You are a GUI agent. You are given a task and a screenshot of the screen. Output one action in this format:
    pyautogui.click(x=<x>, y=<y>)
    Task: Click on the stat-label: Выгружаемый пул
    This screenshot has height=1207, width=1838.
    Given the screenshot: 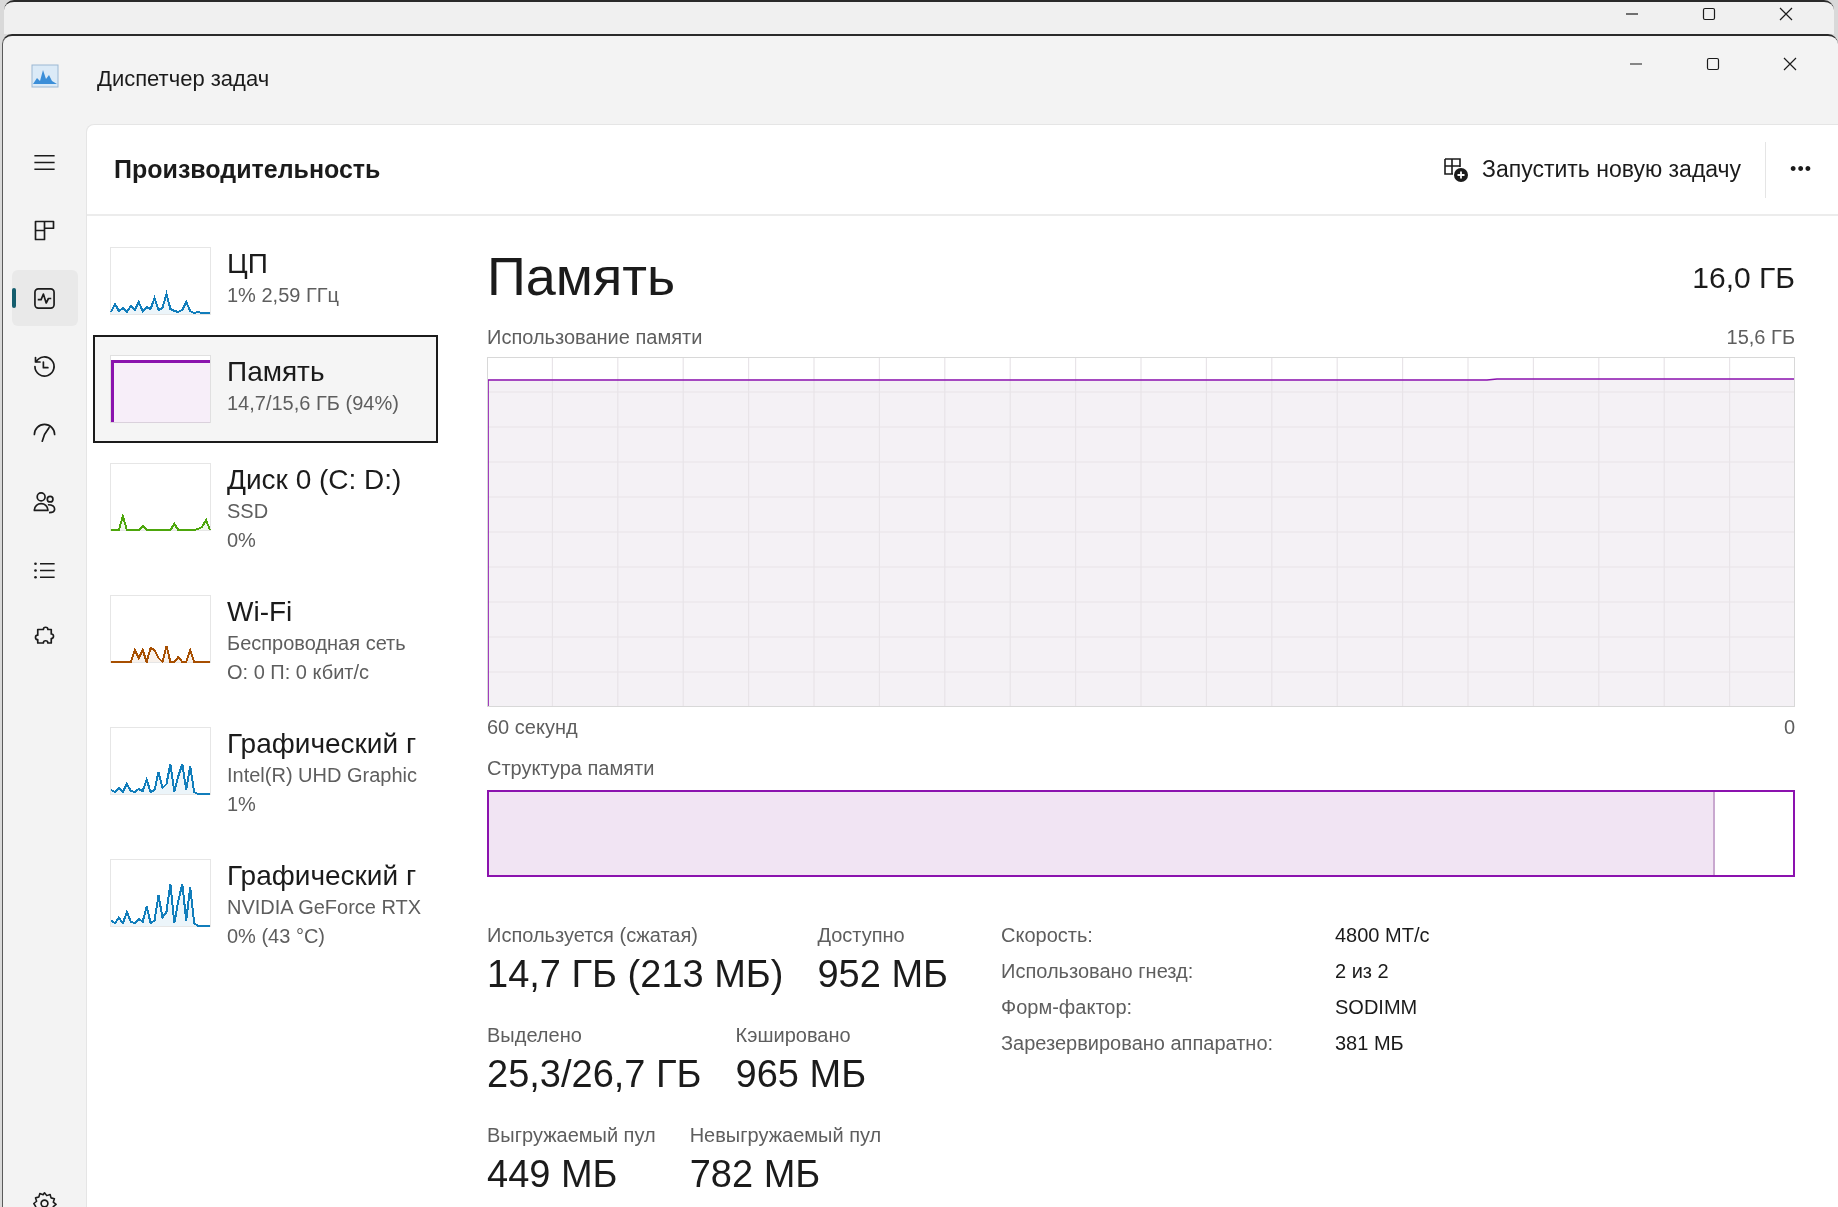 What is the action you would take?
    pyautogui.click(x=571, y=1135)
    